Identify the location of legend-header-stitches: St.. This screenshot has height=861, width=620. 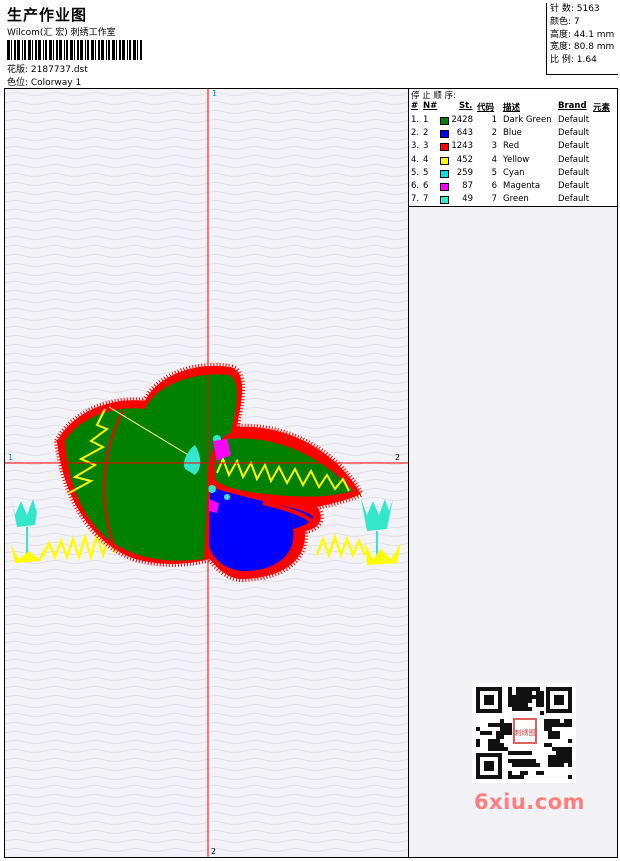
(466, 106).